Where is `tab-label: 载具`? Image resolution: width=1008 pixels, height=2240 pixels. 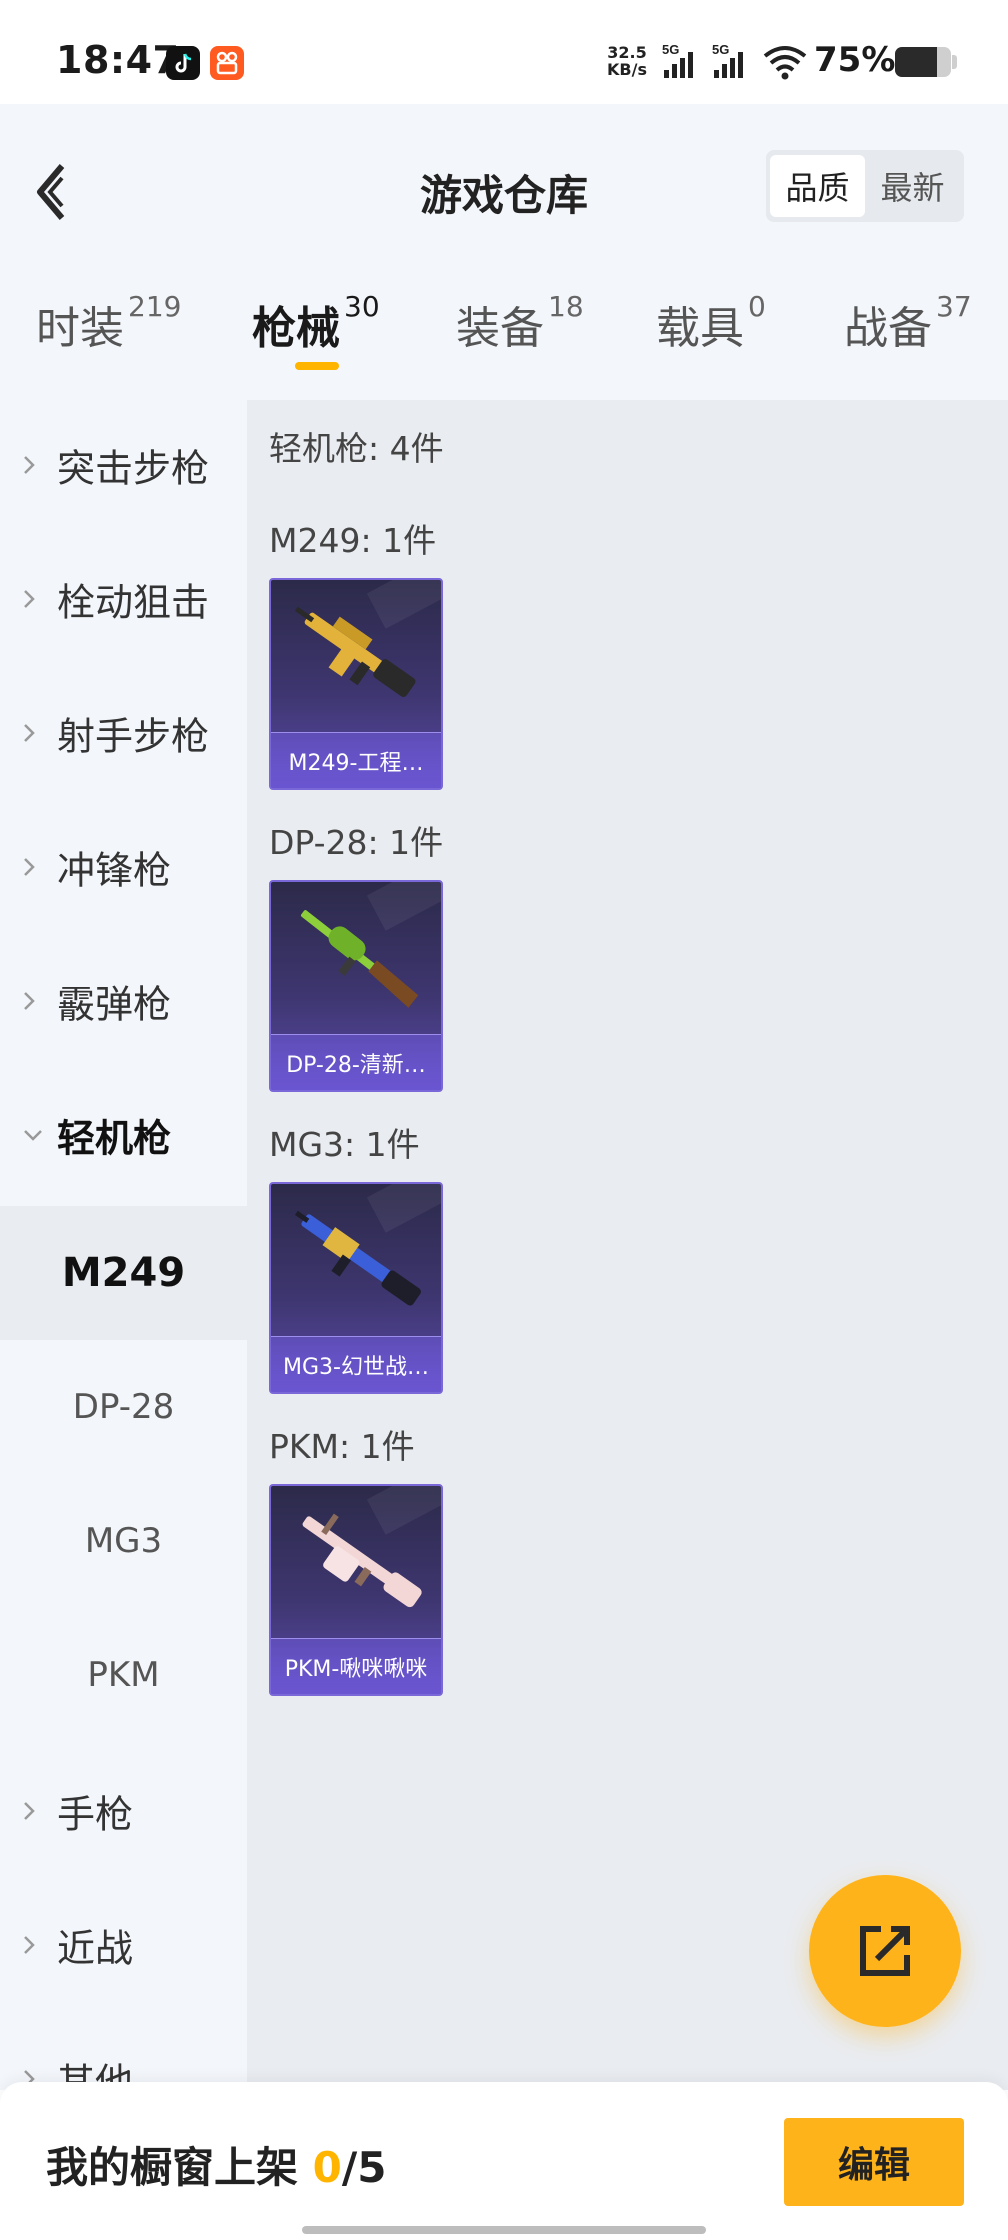
tab-label: 载具 is located at coordinates (700, 328).